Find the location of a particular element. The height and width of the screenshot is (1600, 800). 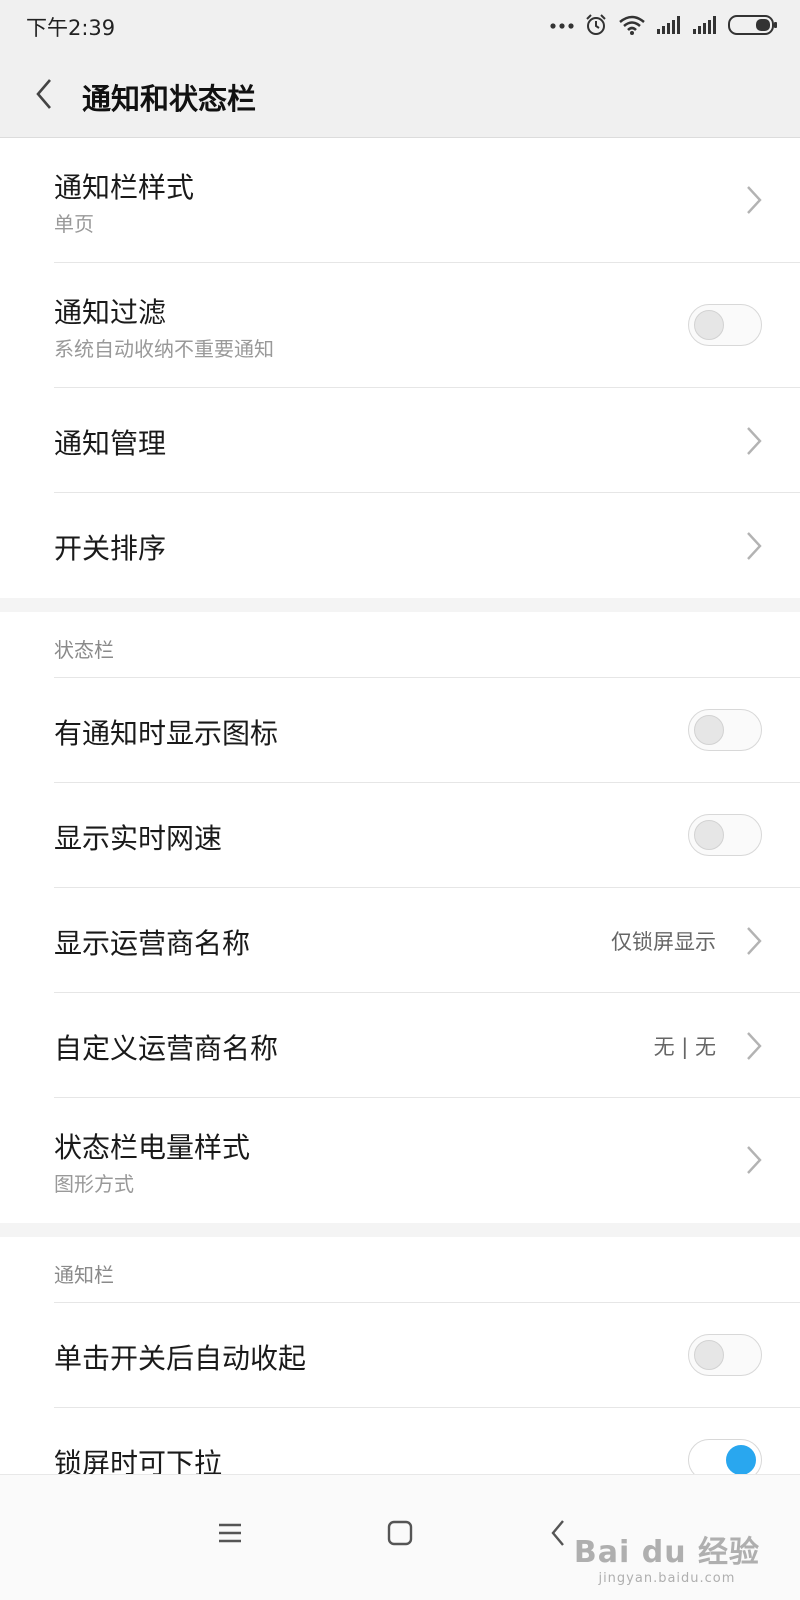

row-notification-style: 通知栏样式 单页 is located at coordinates (427, 200).